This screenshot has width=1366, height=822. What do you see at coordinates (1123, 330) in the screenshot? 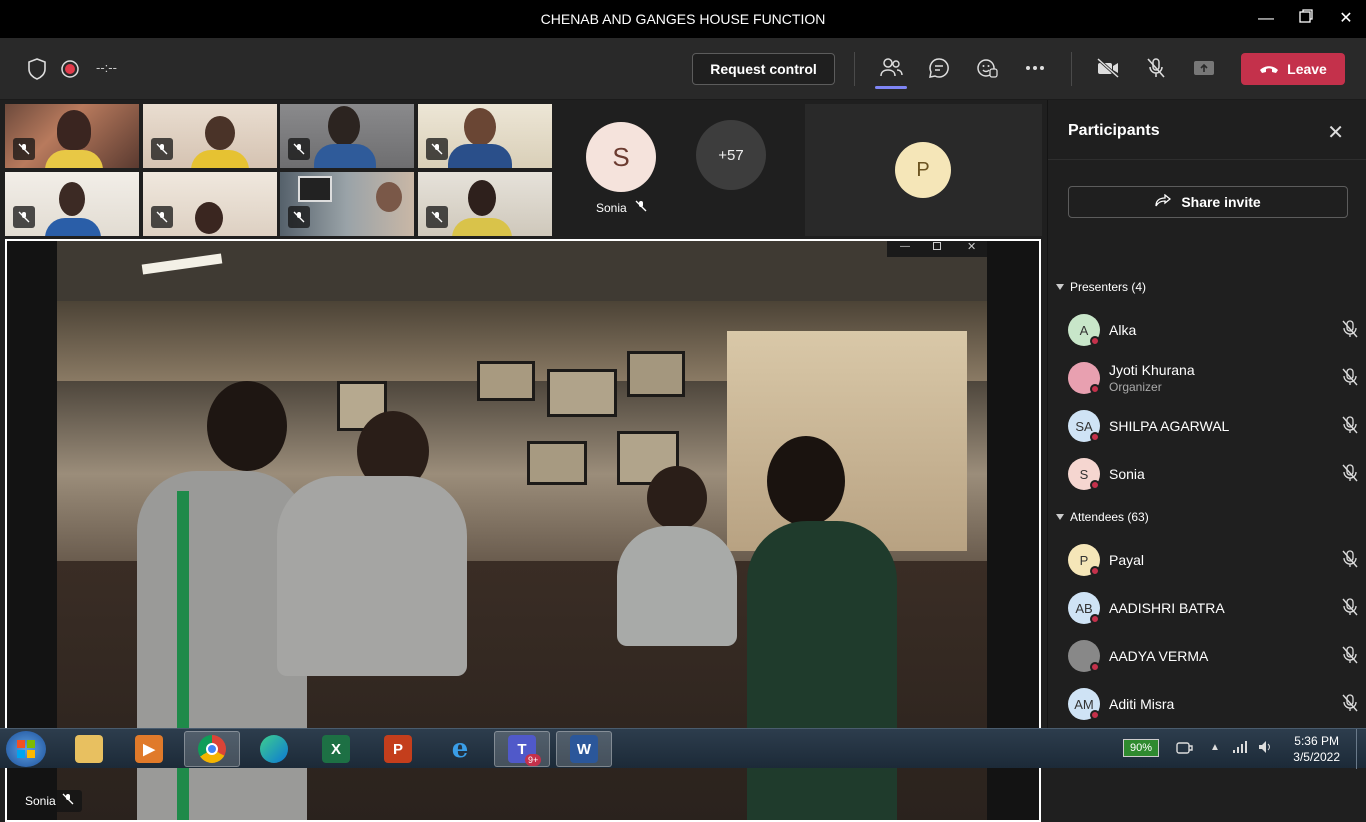
I see `participant-name: Alka` at bounding box center [1123, 330].